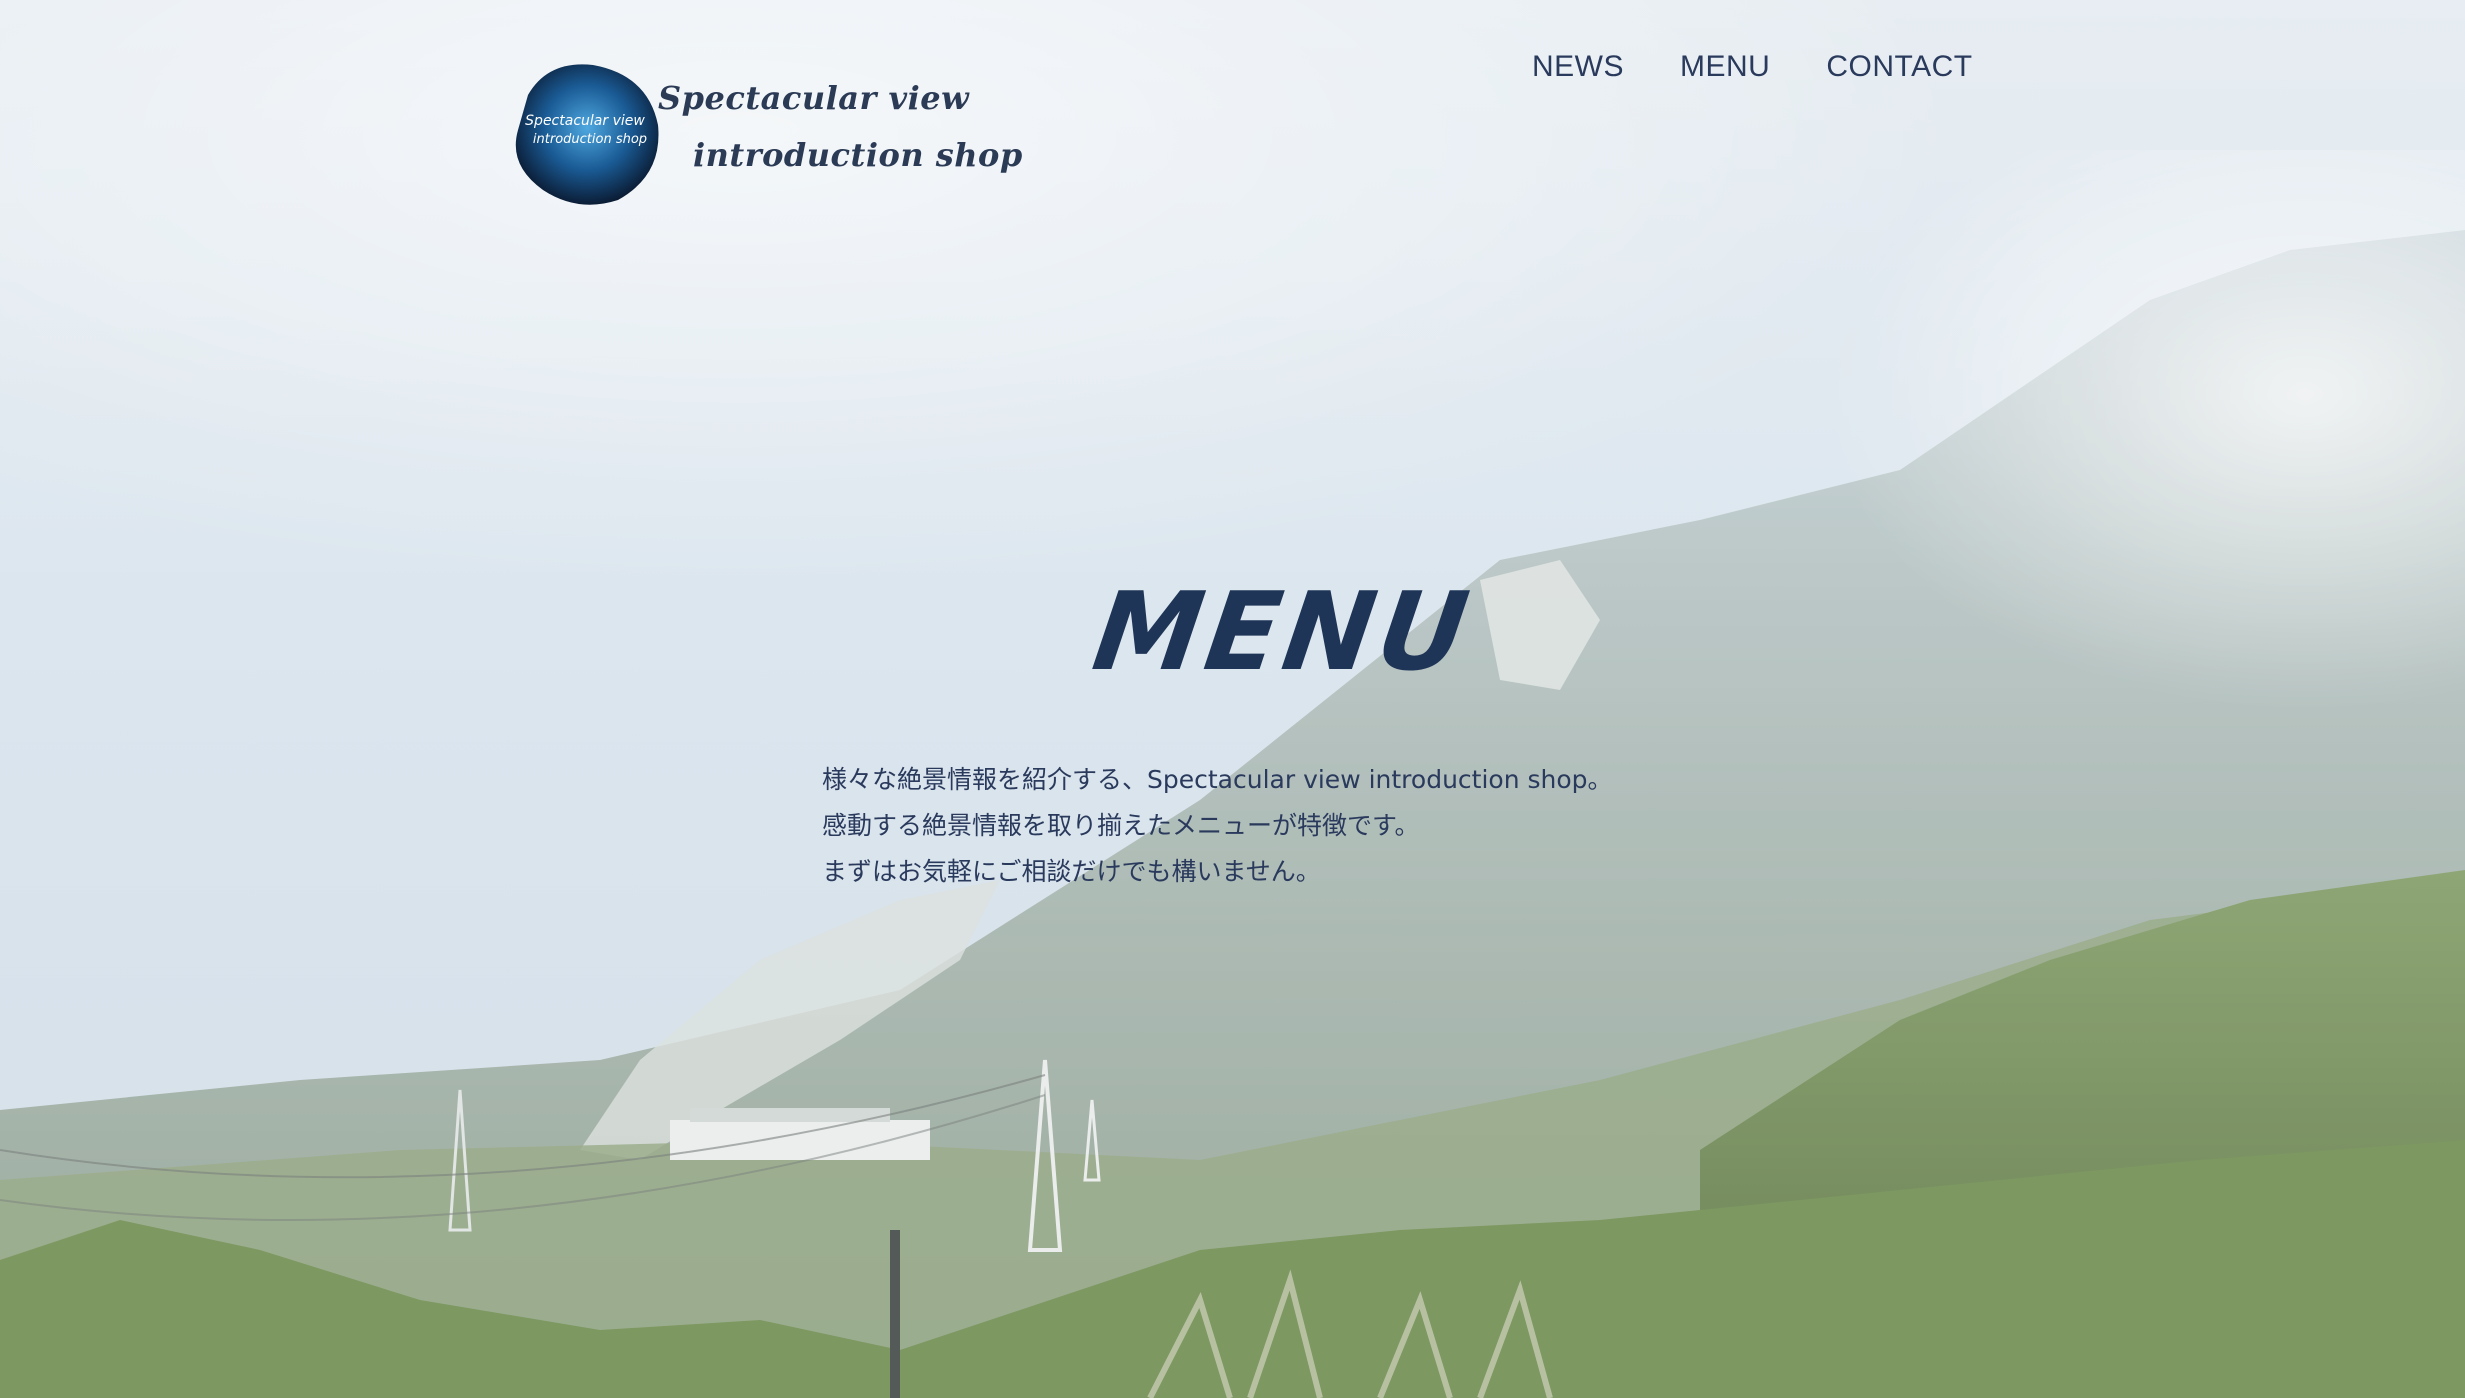 The height and width of the screenshot is (1398, 2465). I want to click on logo-text-line-1: Spectacular view, so click(814, 98).